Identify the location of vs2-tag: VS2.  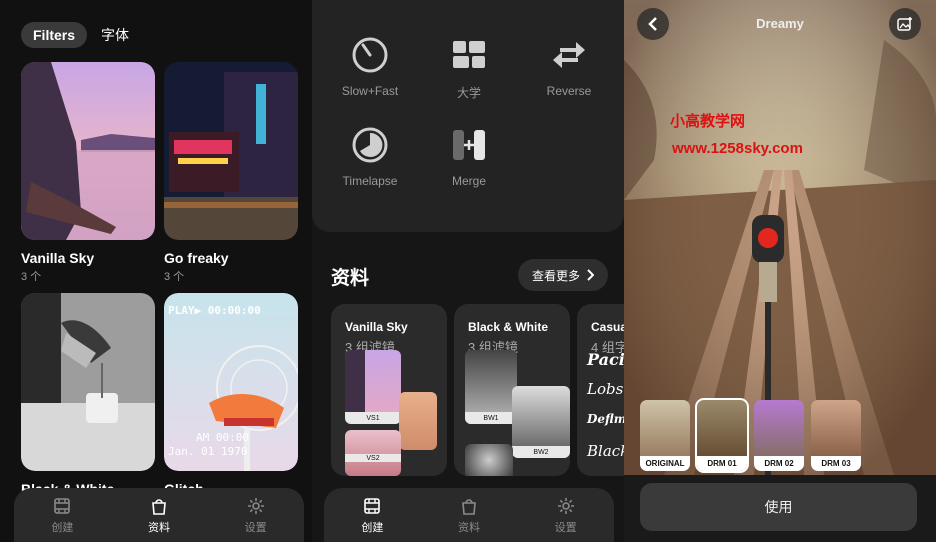
(373, 458).